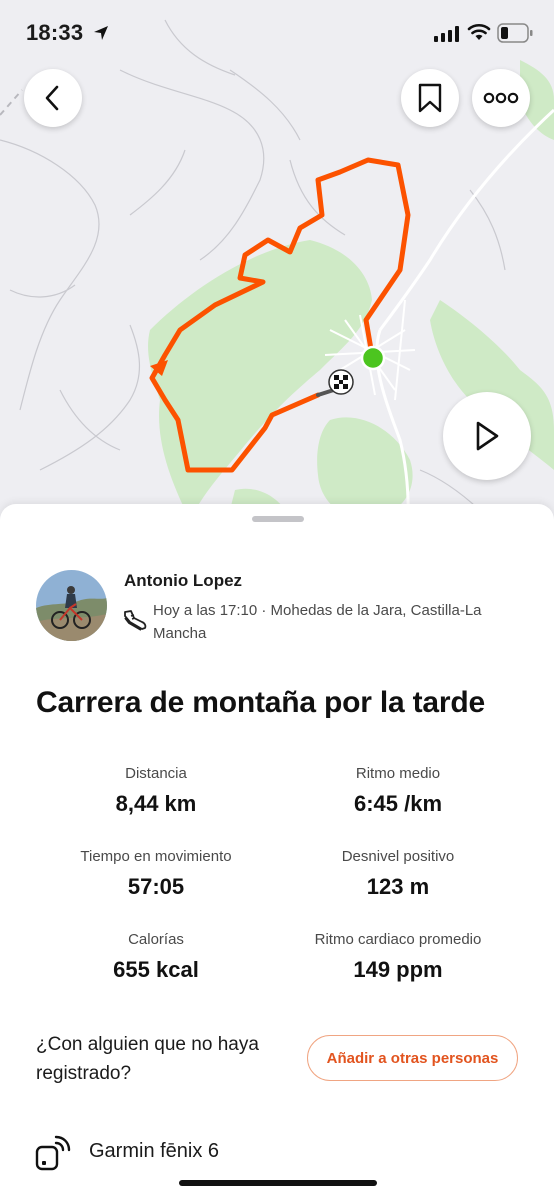 The height and width of the screenshot is (1200, 554). What do you see at coordinates (156, 773) in the screenshot?
I see `stat-label: Distancia` at bounding box center [156, 773].